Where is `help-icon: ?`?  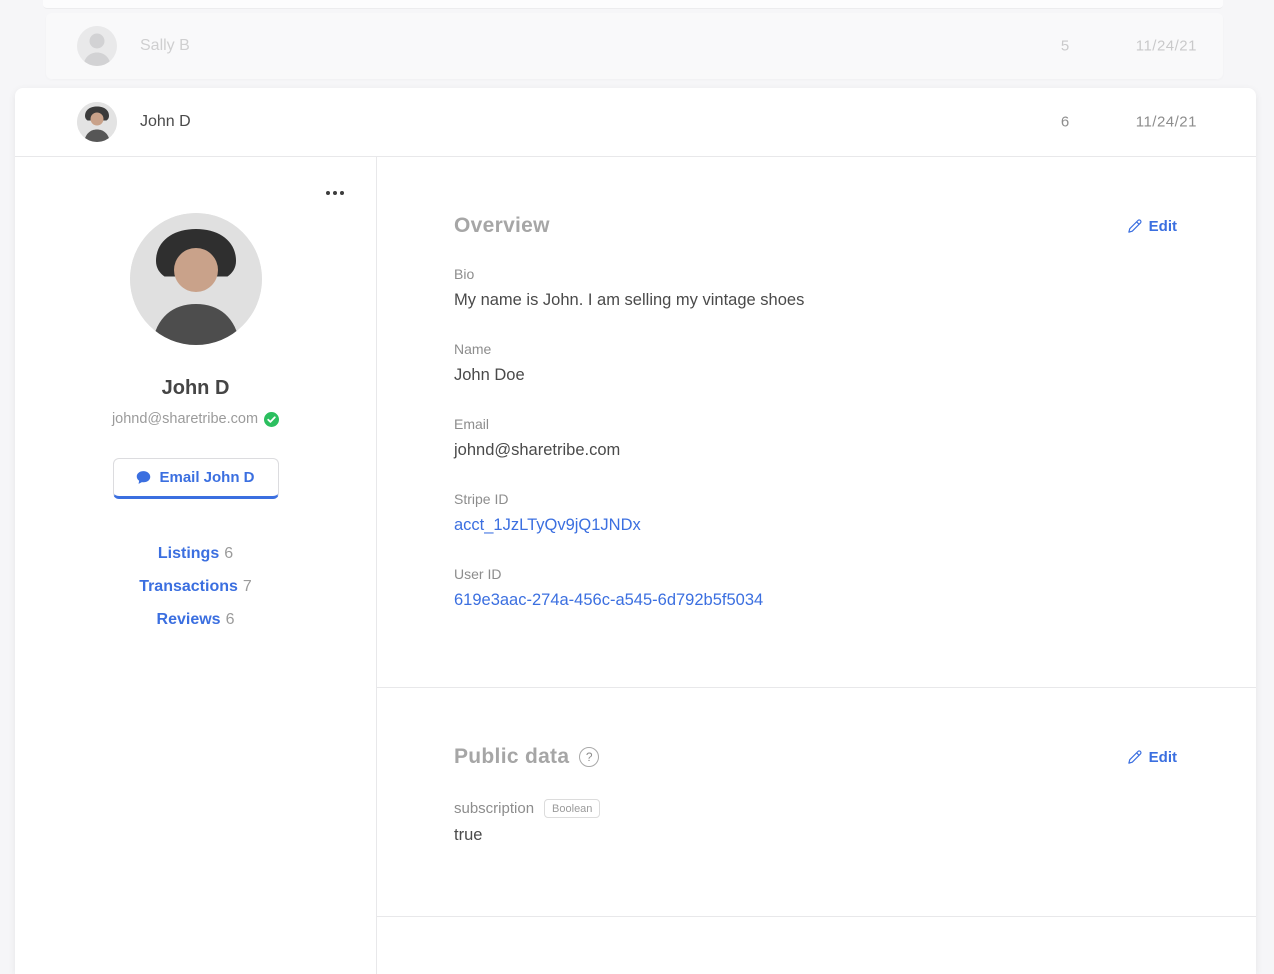
help-icon: ? is located at coordinates (589, 757).